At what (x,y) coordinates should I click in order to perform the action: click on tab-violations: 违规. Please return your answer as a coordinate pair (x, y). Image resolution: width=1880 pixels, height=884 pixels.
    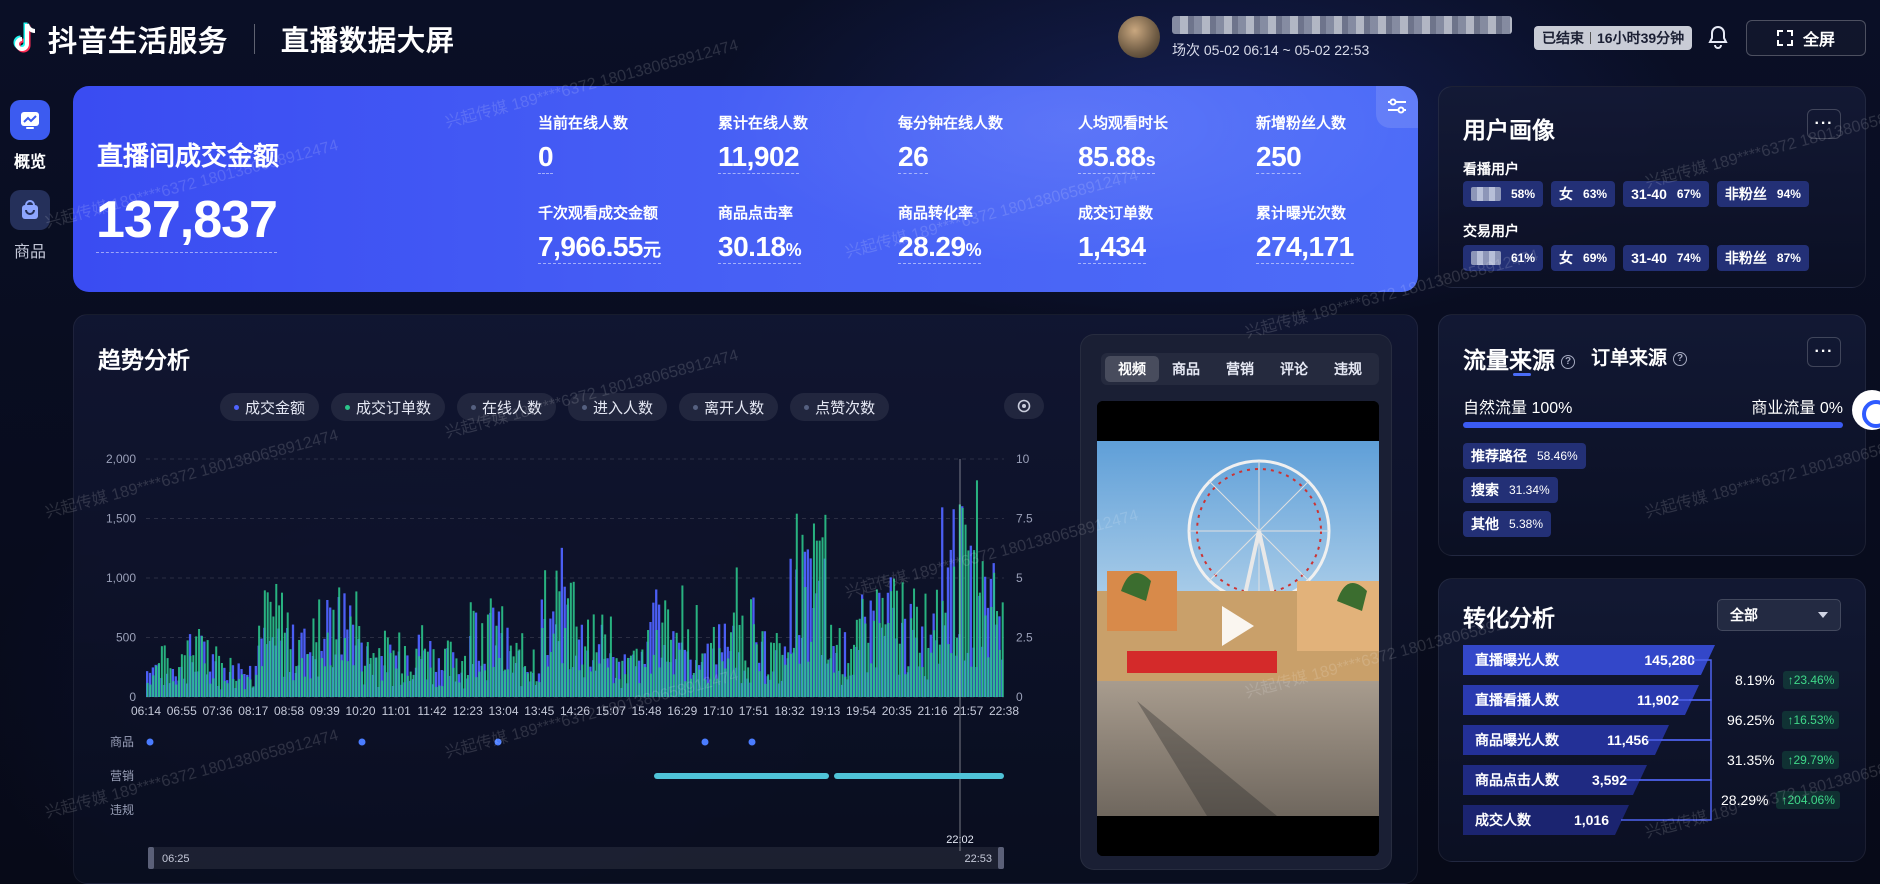
    Looking at the image, I should click on (1348, 369).